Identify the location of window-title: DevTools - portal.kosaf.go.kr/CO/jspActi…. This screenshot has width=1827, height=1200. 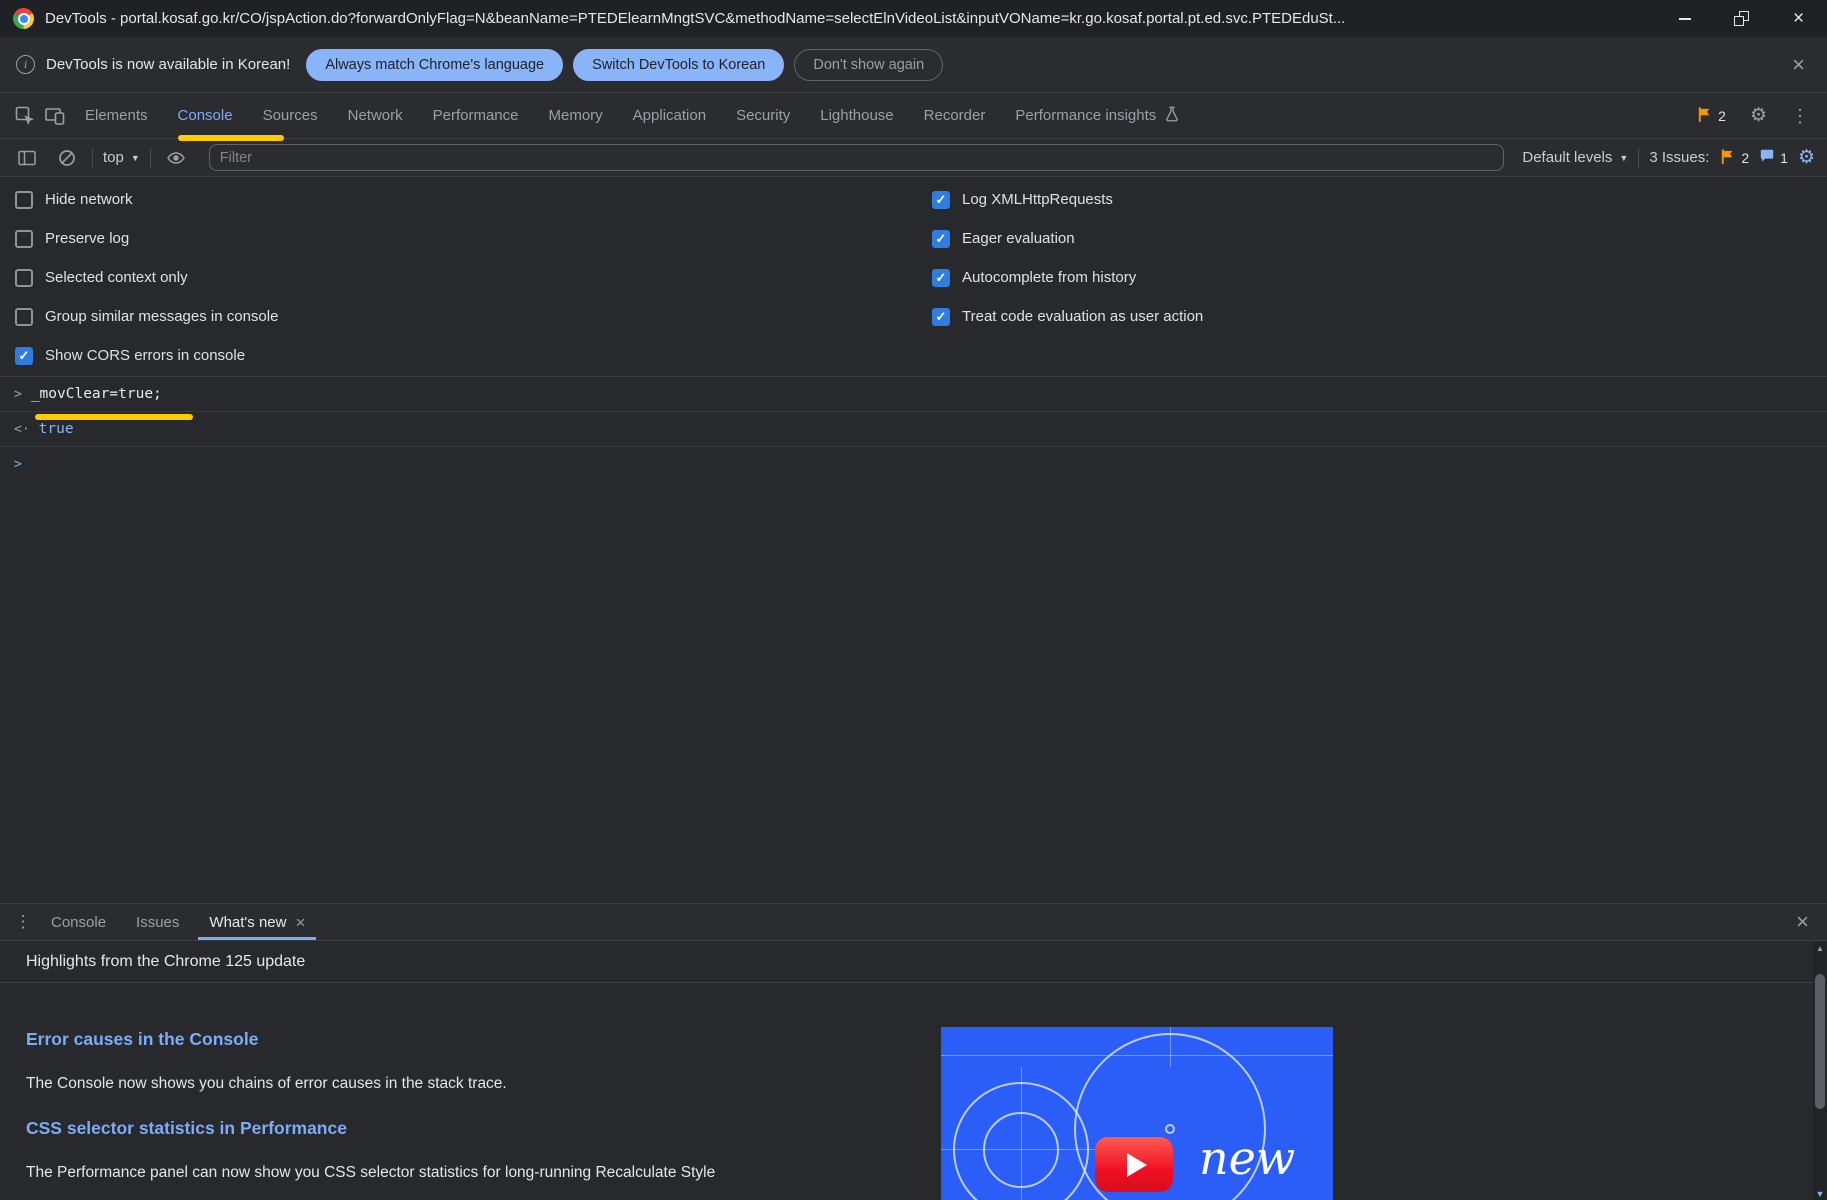
(695, 18).